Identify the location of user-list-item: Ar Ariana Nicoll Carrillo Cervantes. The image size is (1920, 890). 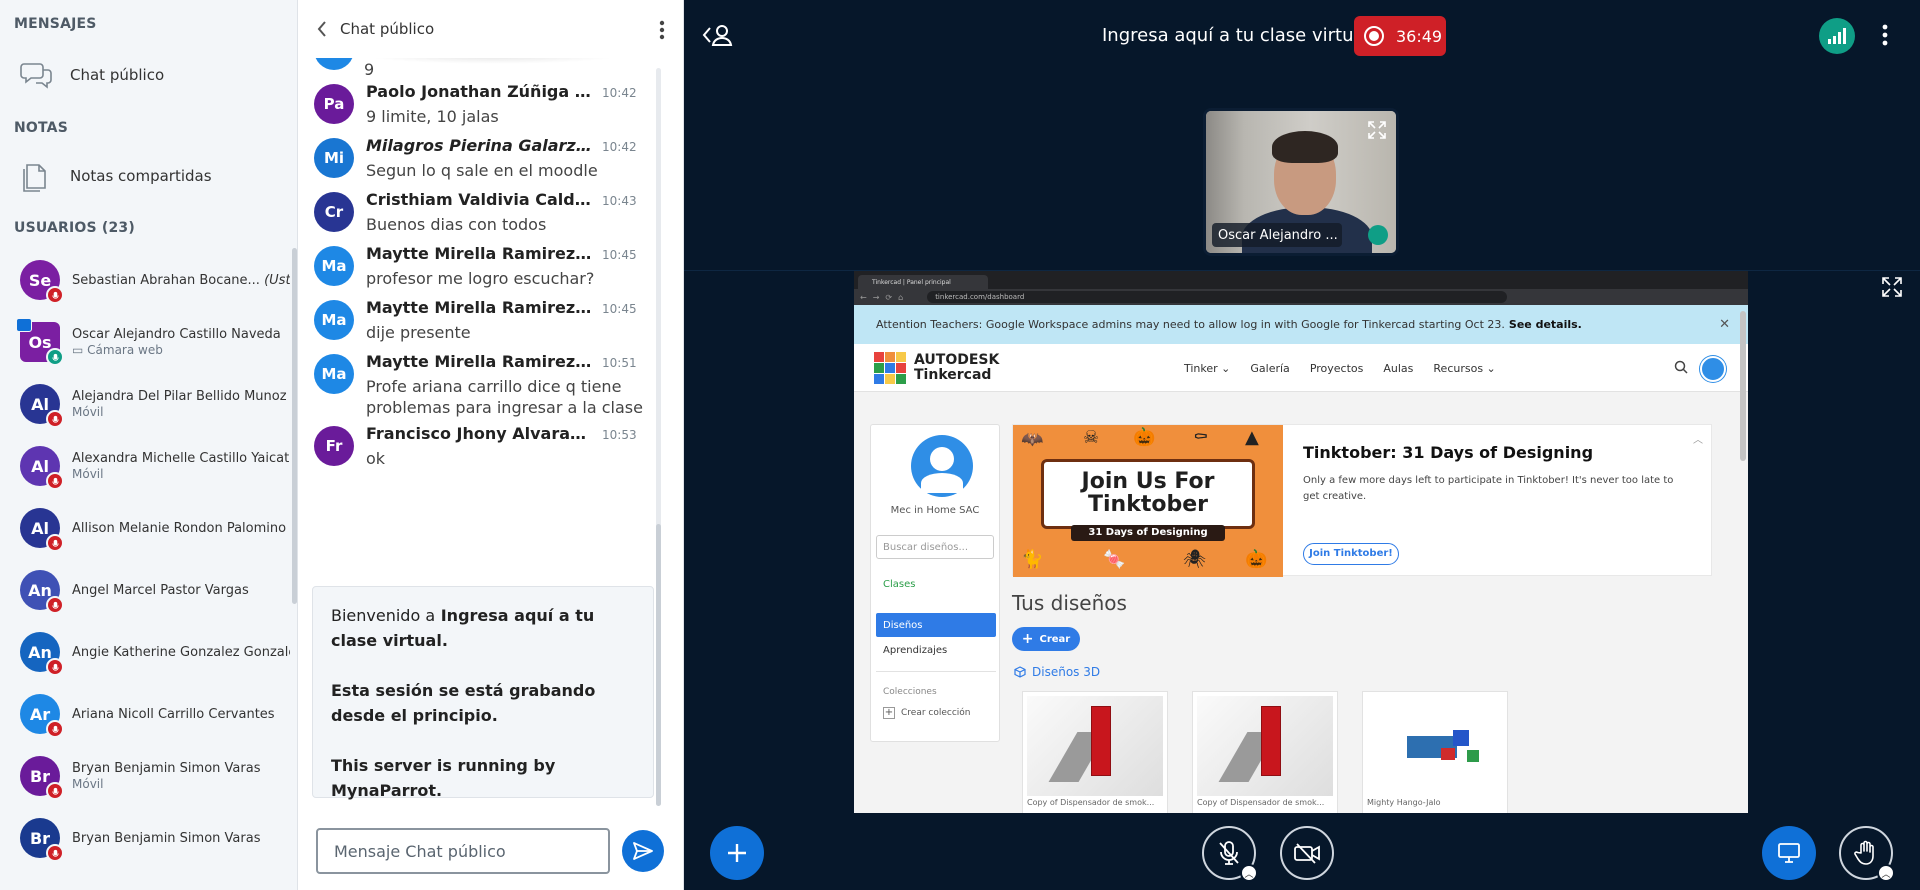
(145, 714).